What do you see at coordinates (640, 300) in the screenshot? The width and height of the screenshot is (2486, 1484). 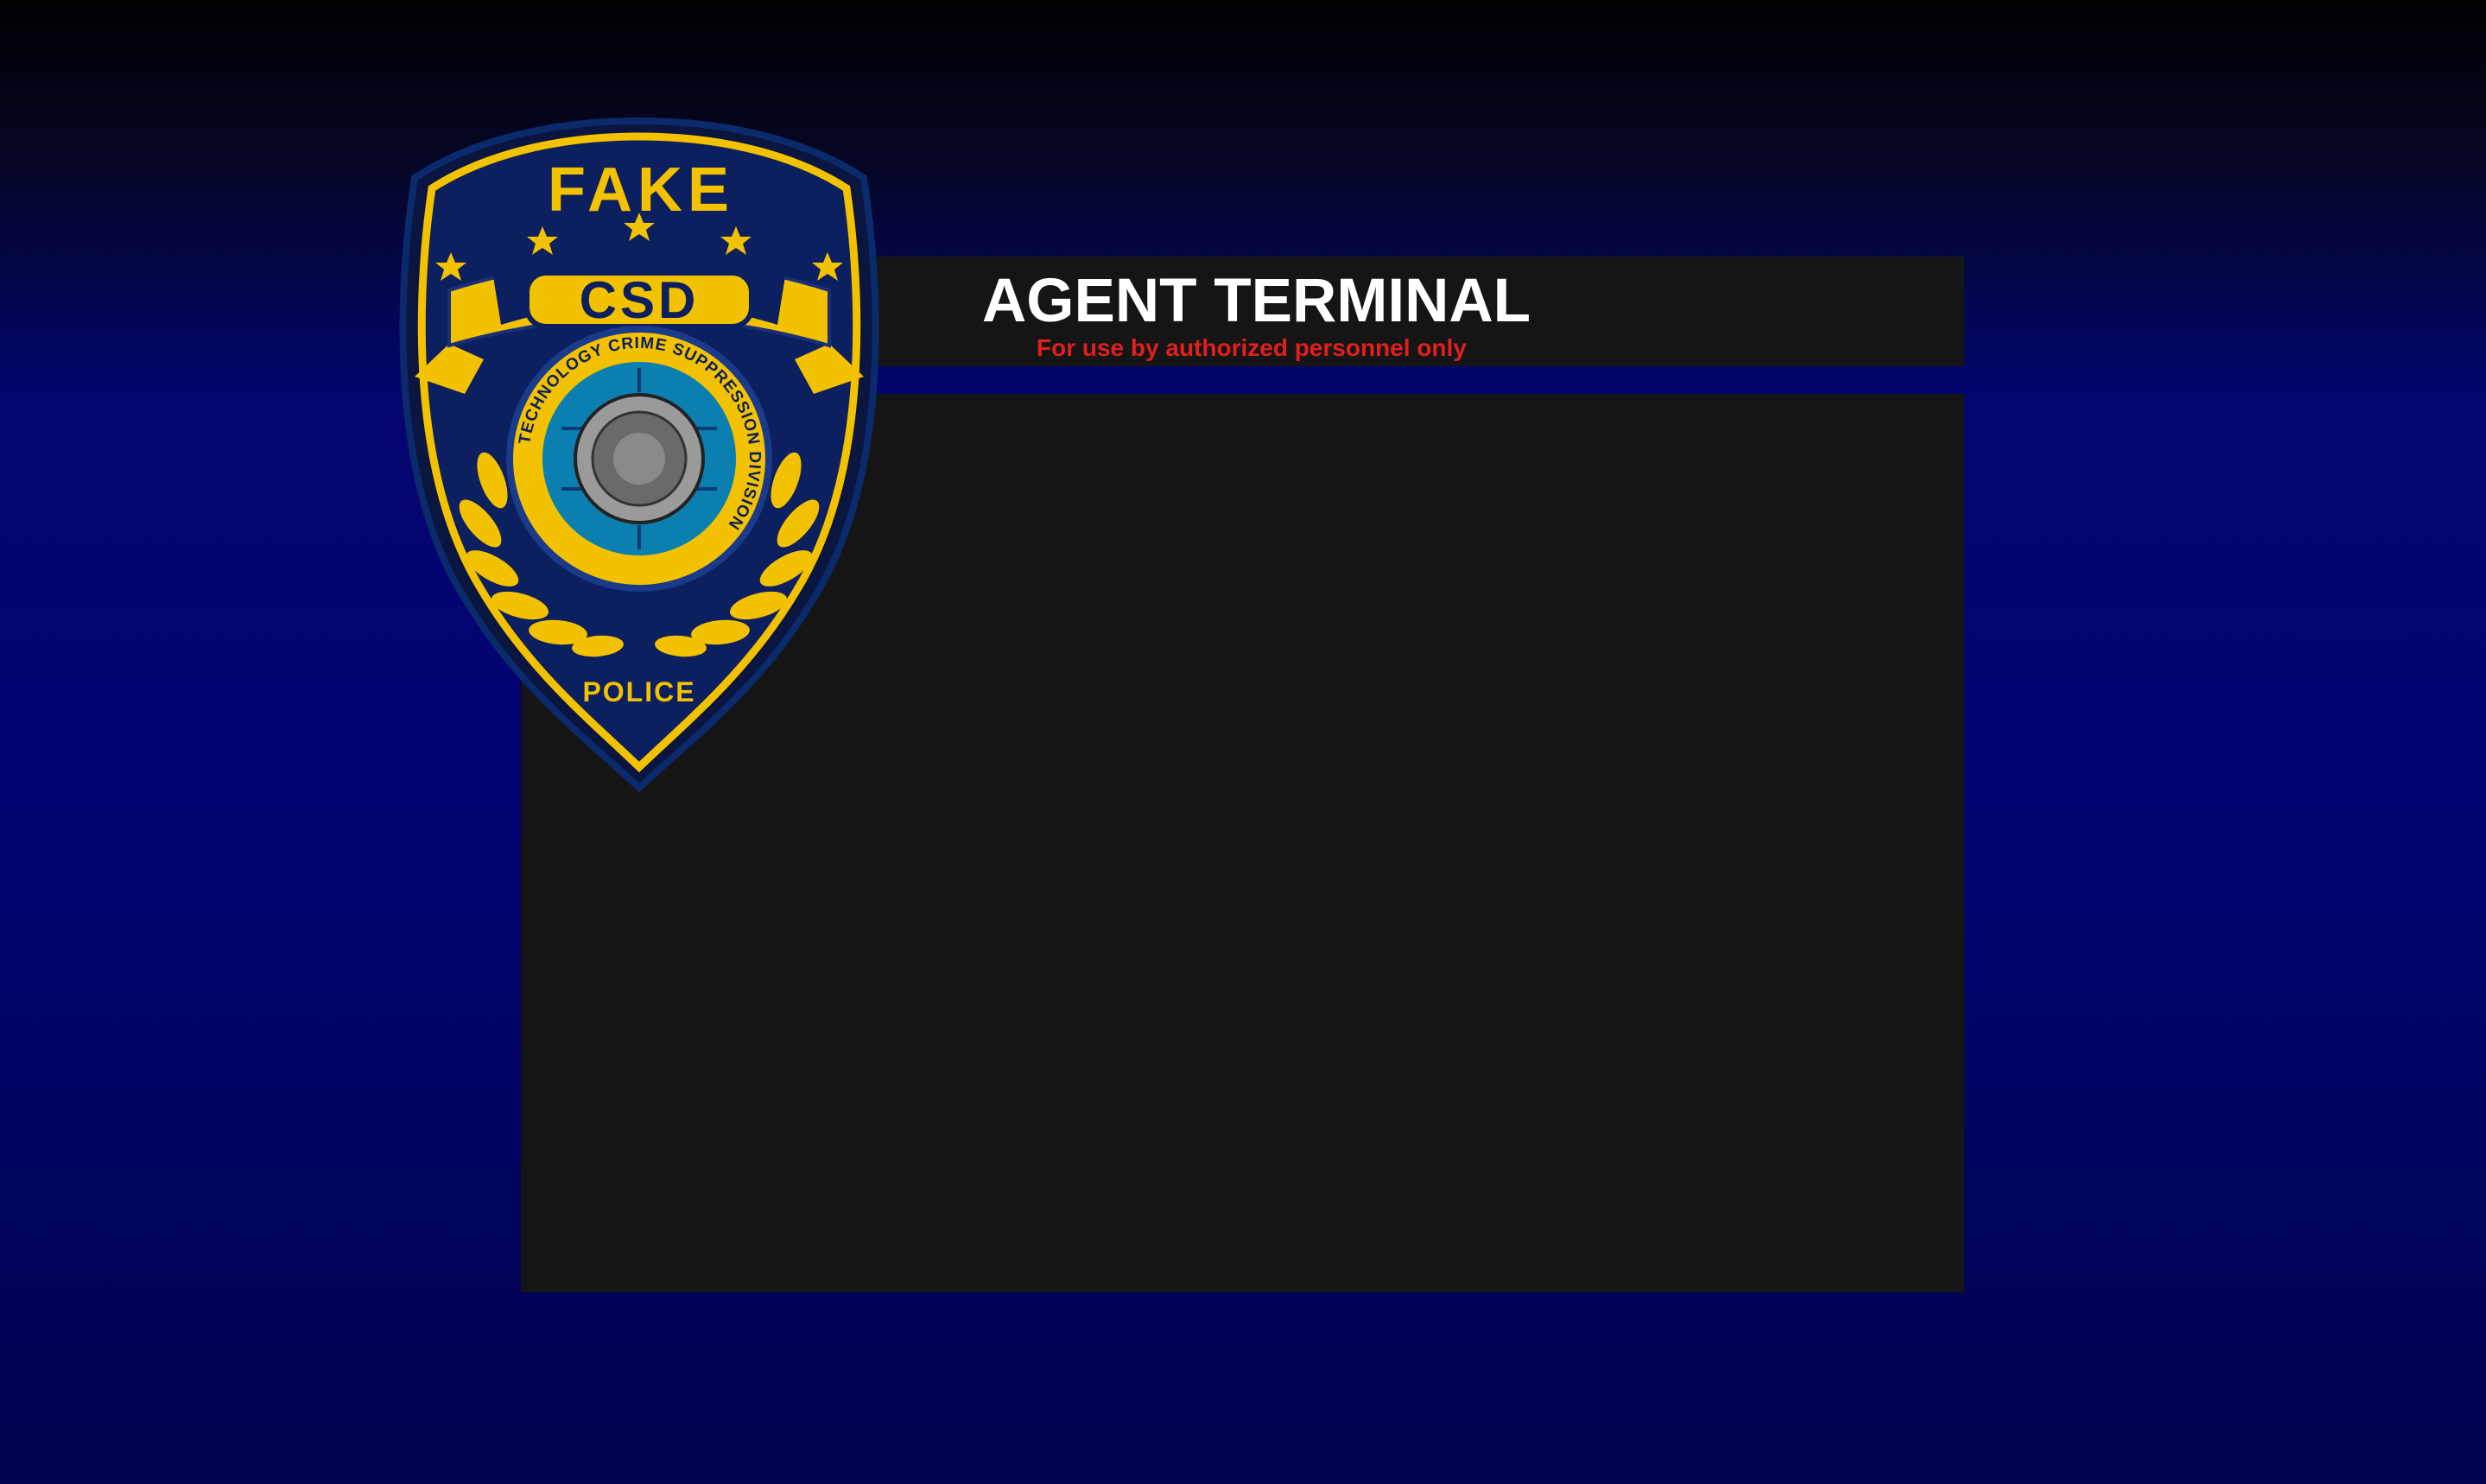 I see `badge-banner-text: CSD` at bounding box center [640, 300].